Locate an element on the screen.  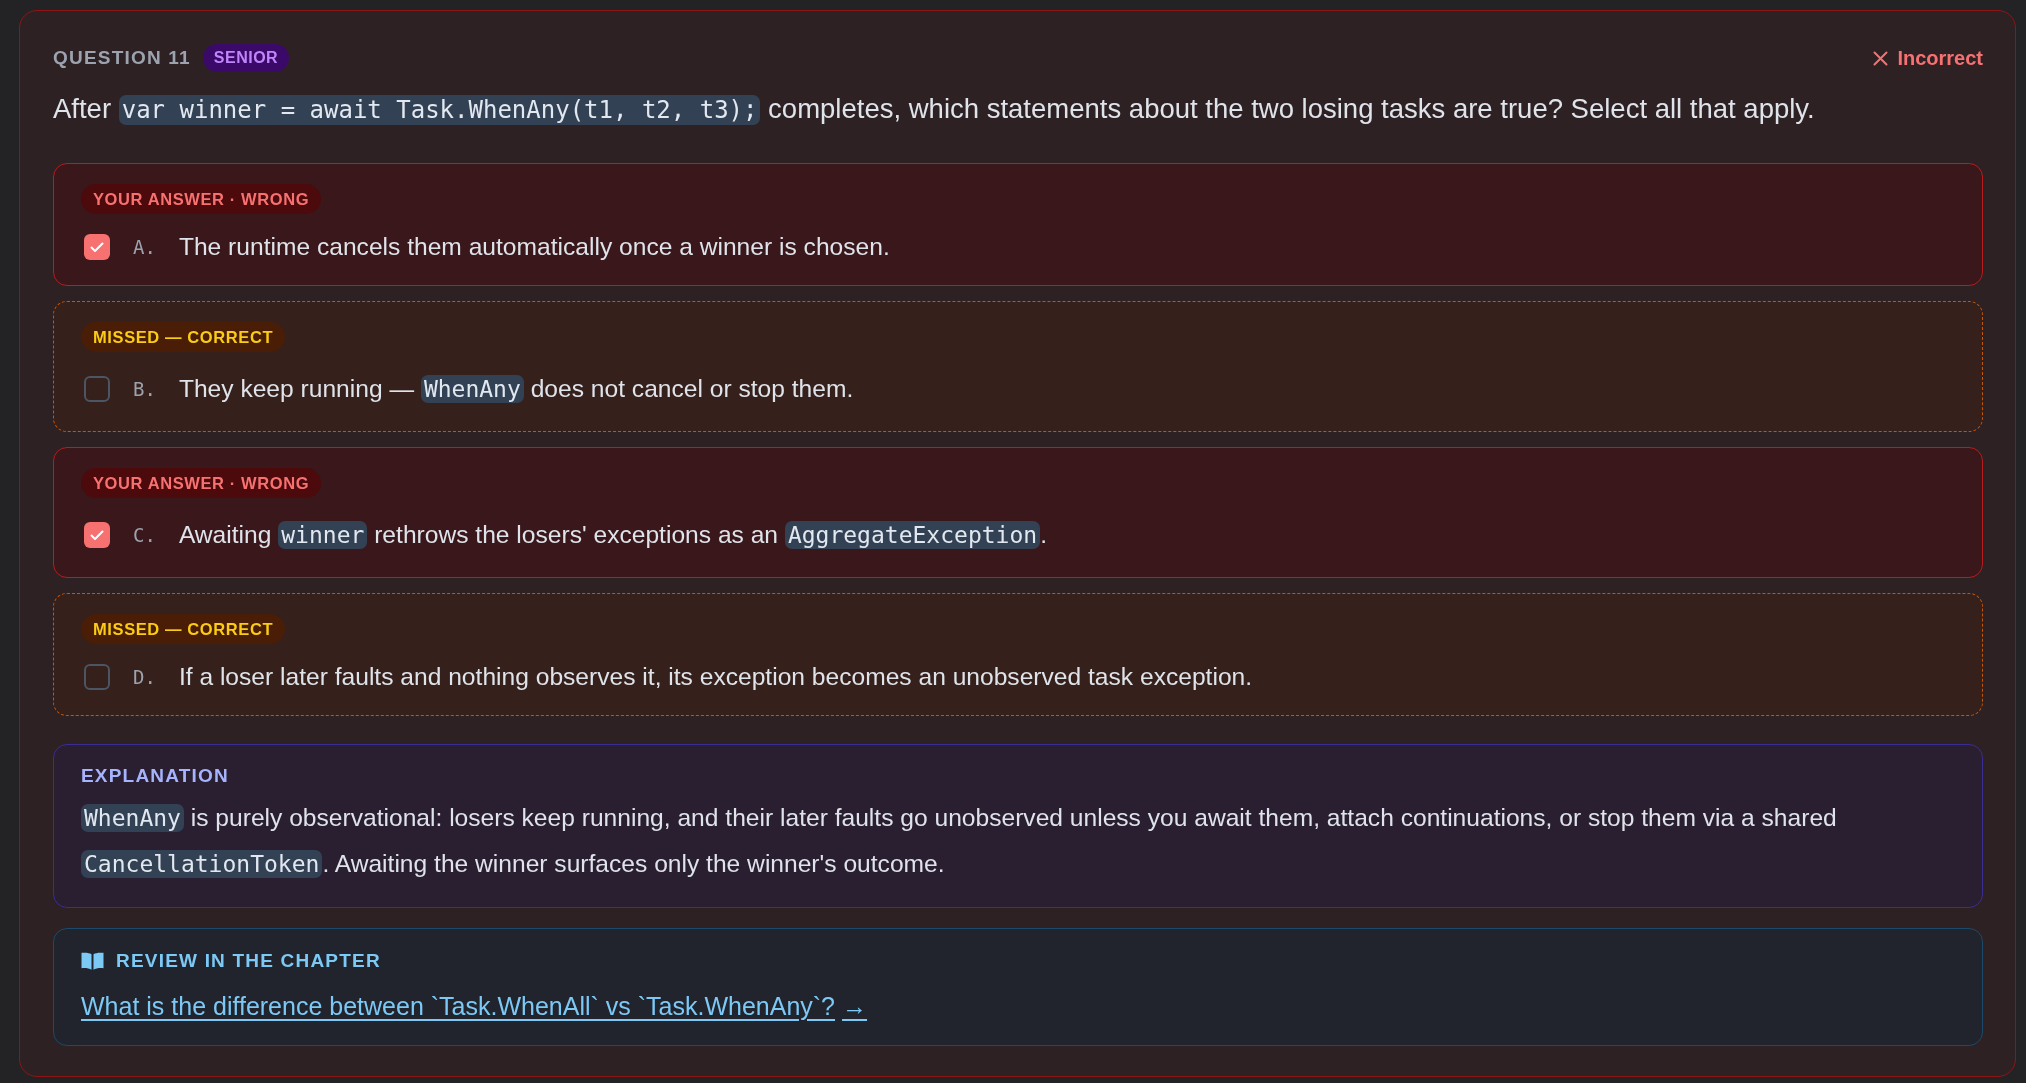
option-letter: D. is located at coordinates (144, 677).